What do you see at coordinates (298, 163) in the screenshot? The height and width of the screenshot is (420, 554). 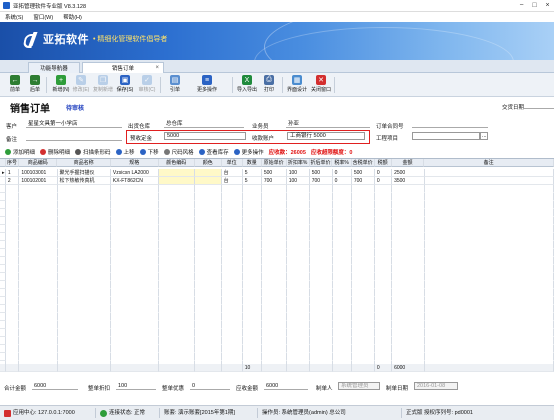 I see `column-header: 折扣率%` at bounding box center [298, 163].